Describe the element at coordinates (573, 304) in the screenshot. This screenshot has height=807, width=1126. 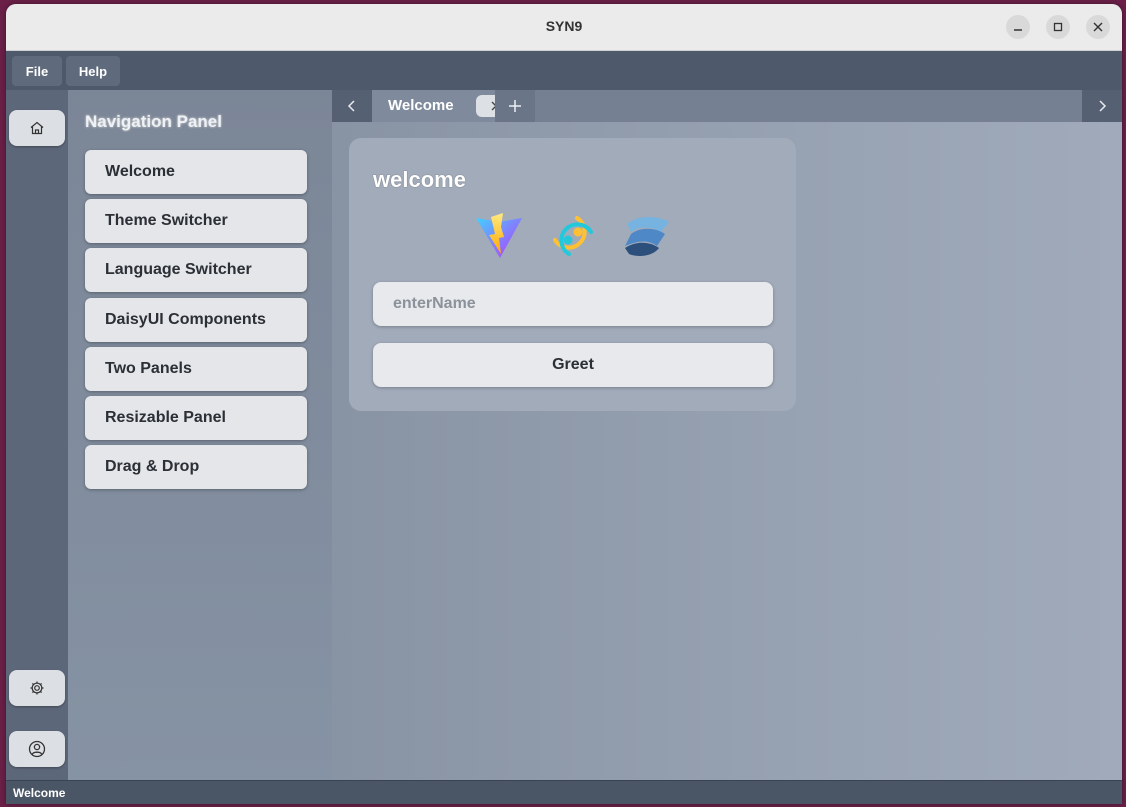
I see `name-input` at that location.